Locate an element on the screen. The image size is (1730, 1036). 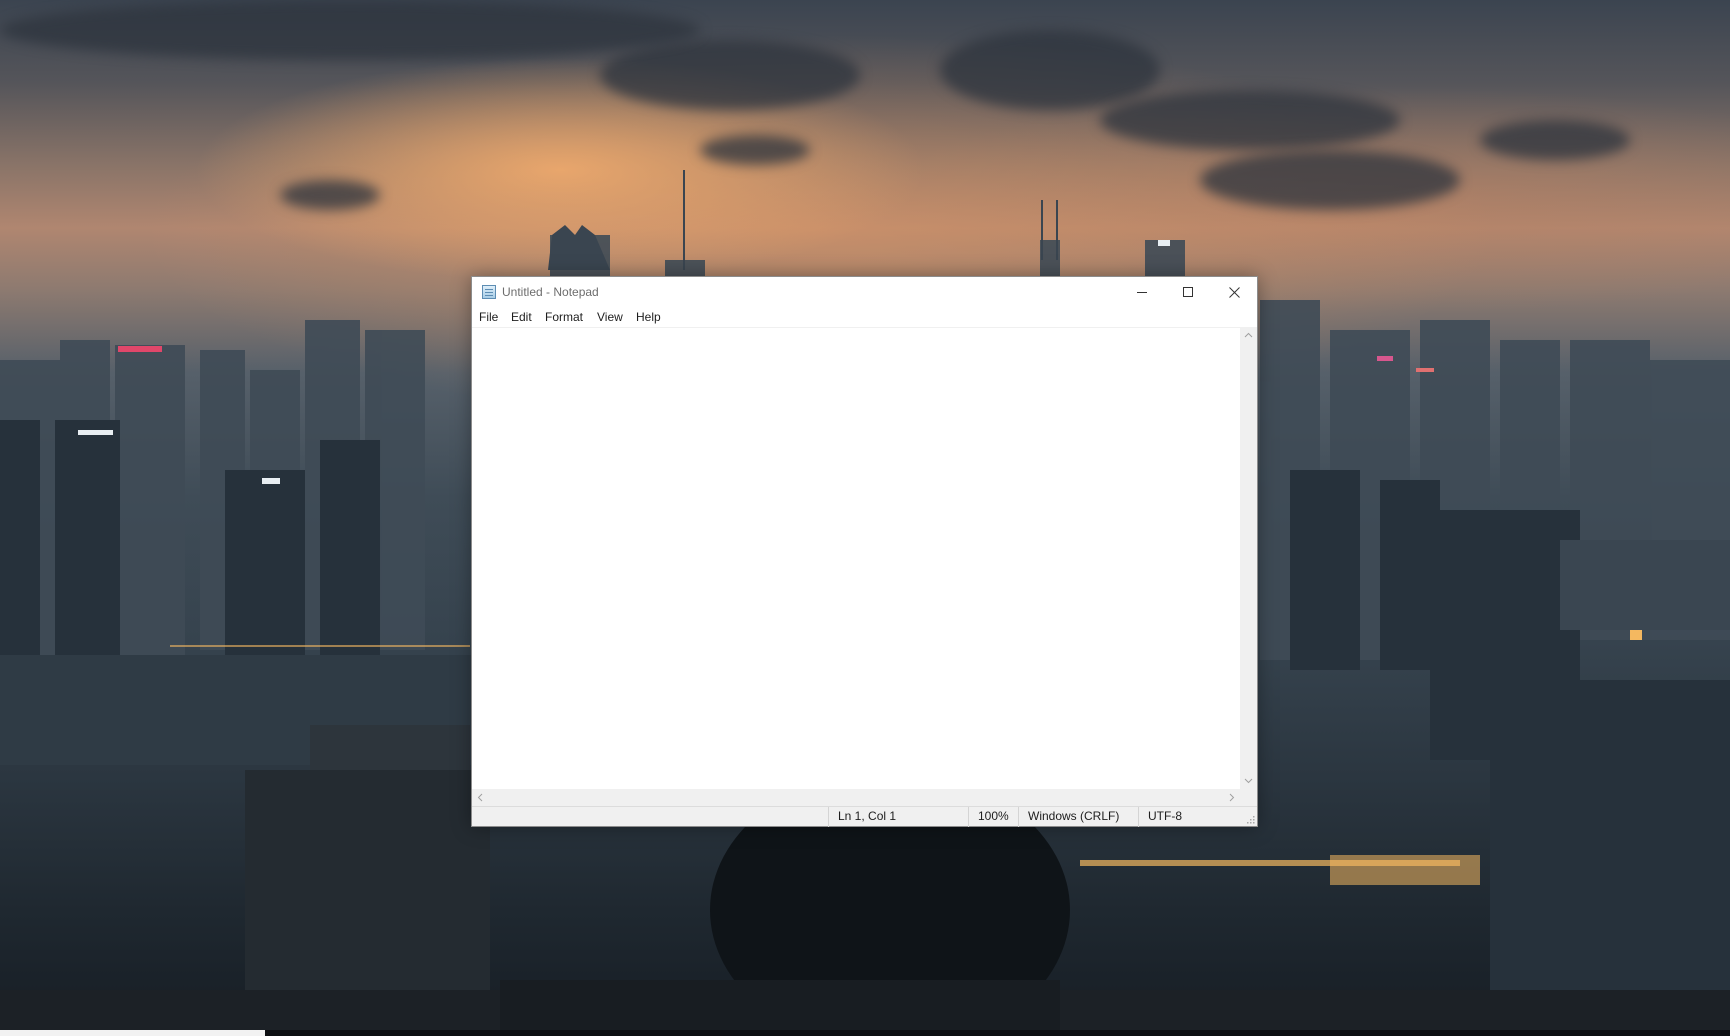
menu-file: File is located at coordinates (488, 317).